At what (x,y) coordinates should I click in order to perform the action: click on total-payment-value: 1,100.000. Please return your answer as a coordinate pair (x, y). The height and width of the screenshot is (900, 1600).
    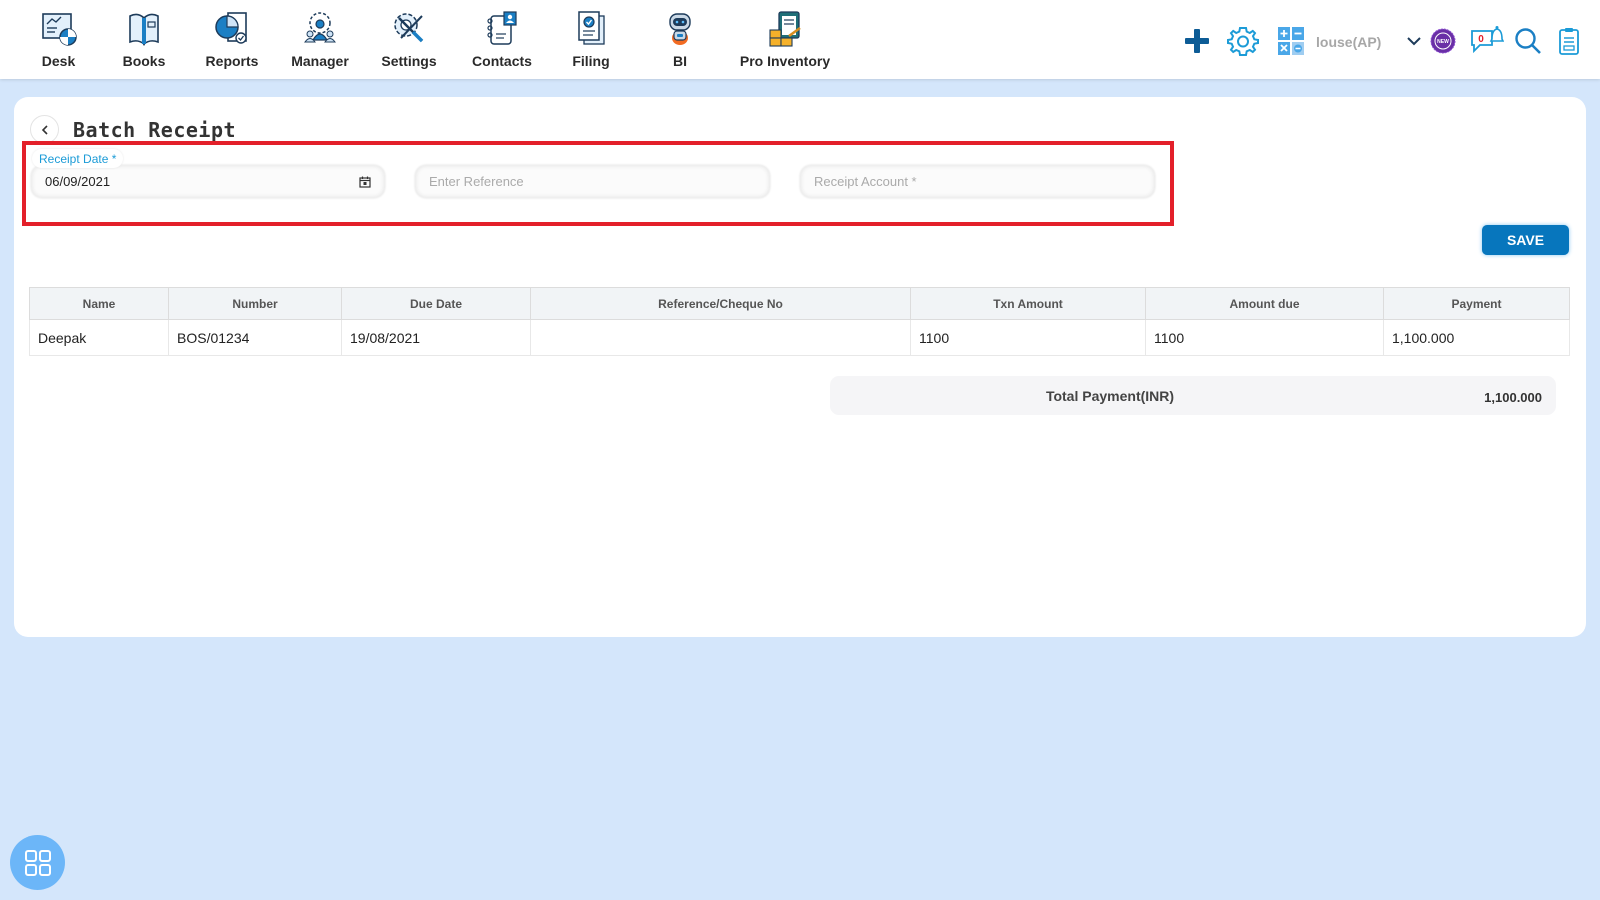
    Looking at the image, I should click on (1513, 397).